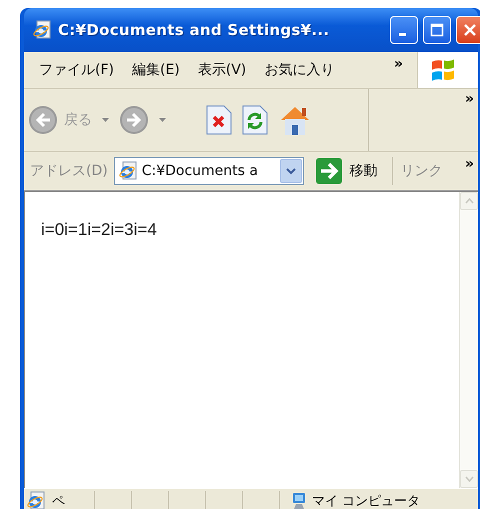  Describe the element at coordinates (255, 120) in the screenshot. I see `refresh-icon` at that location.